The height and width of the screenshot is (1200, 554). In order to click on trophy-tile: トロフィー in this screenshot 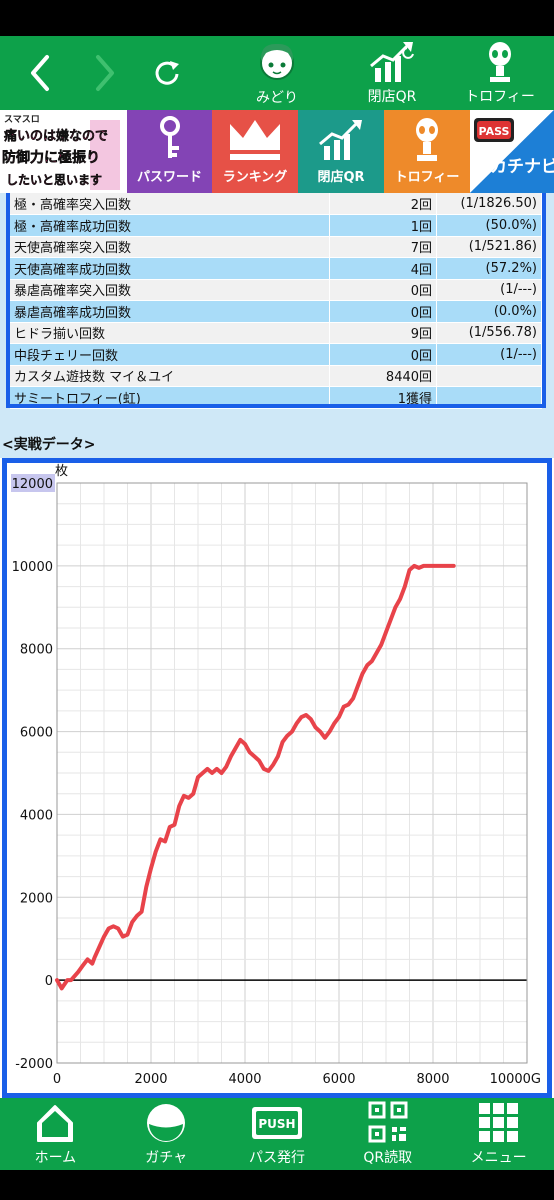, I will do `click(427, 151)`.